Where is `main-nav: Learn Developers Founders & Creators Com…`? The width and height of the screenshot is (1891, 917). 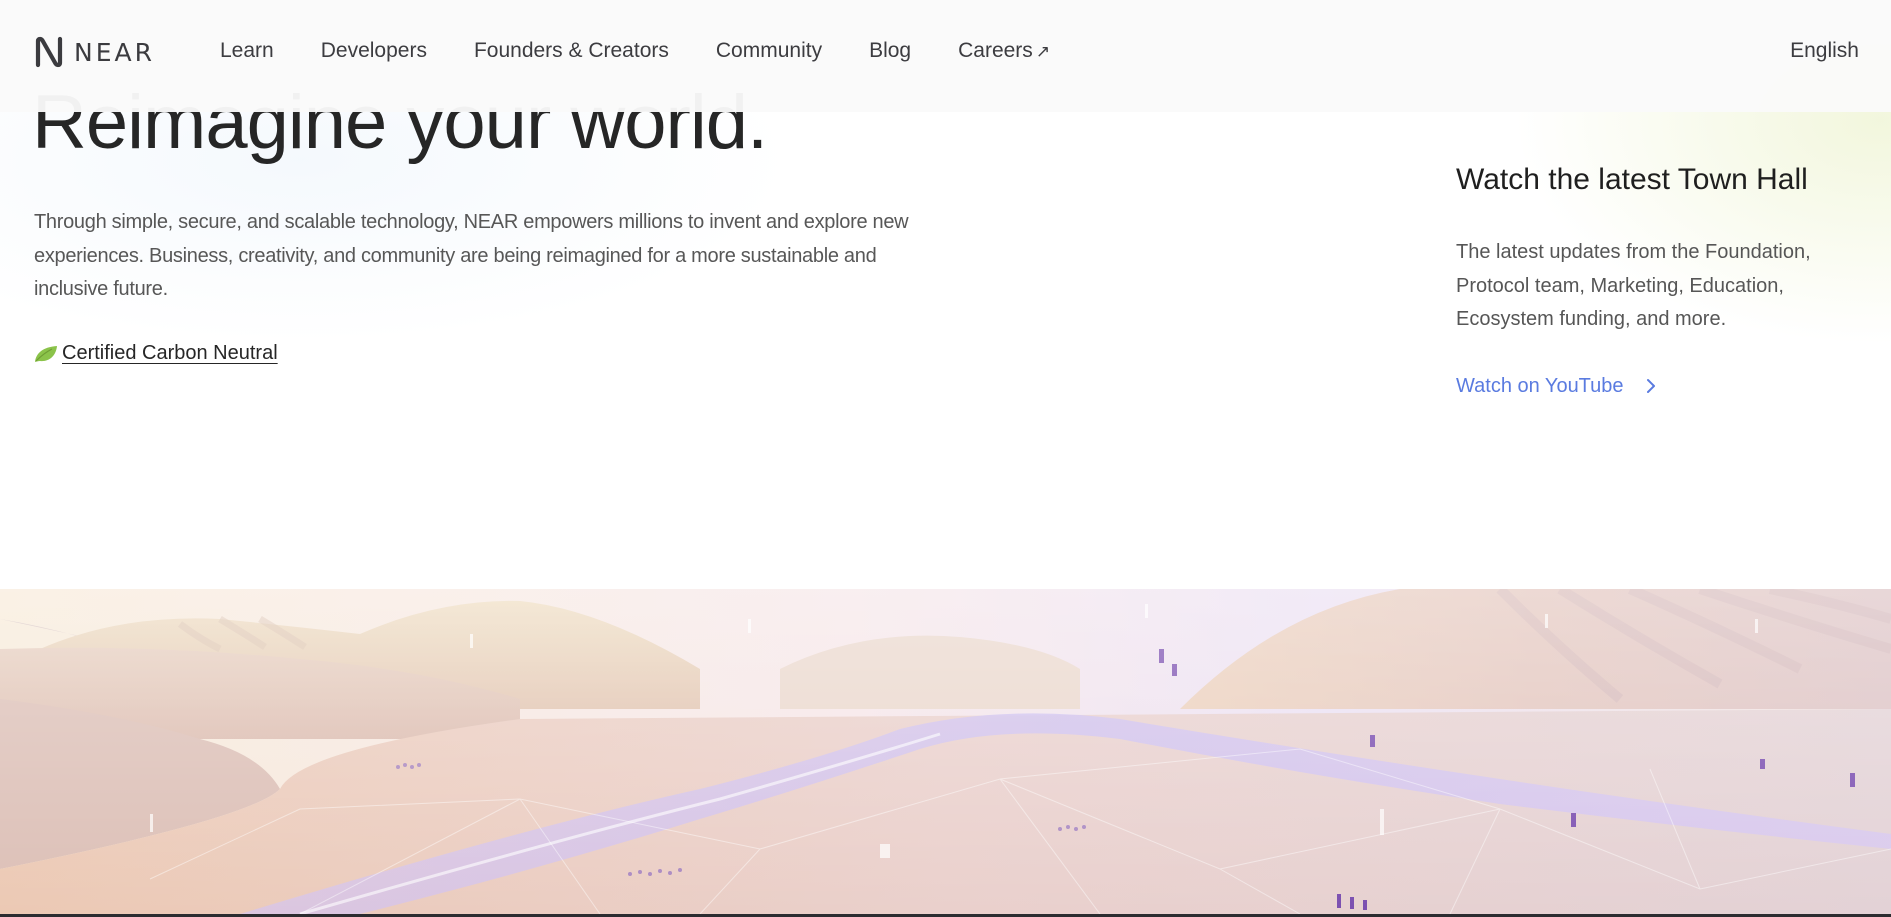 main-nav: Learn Developers Founders & Creators Com… is located at coordinates (635, 51).